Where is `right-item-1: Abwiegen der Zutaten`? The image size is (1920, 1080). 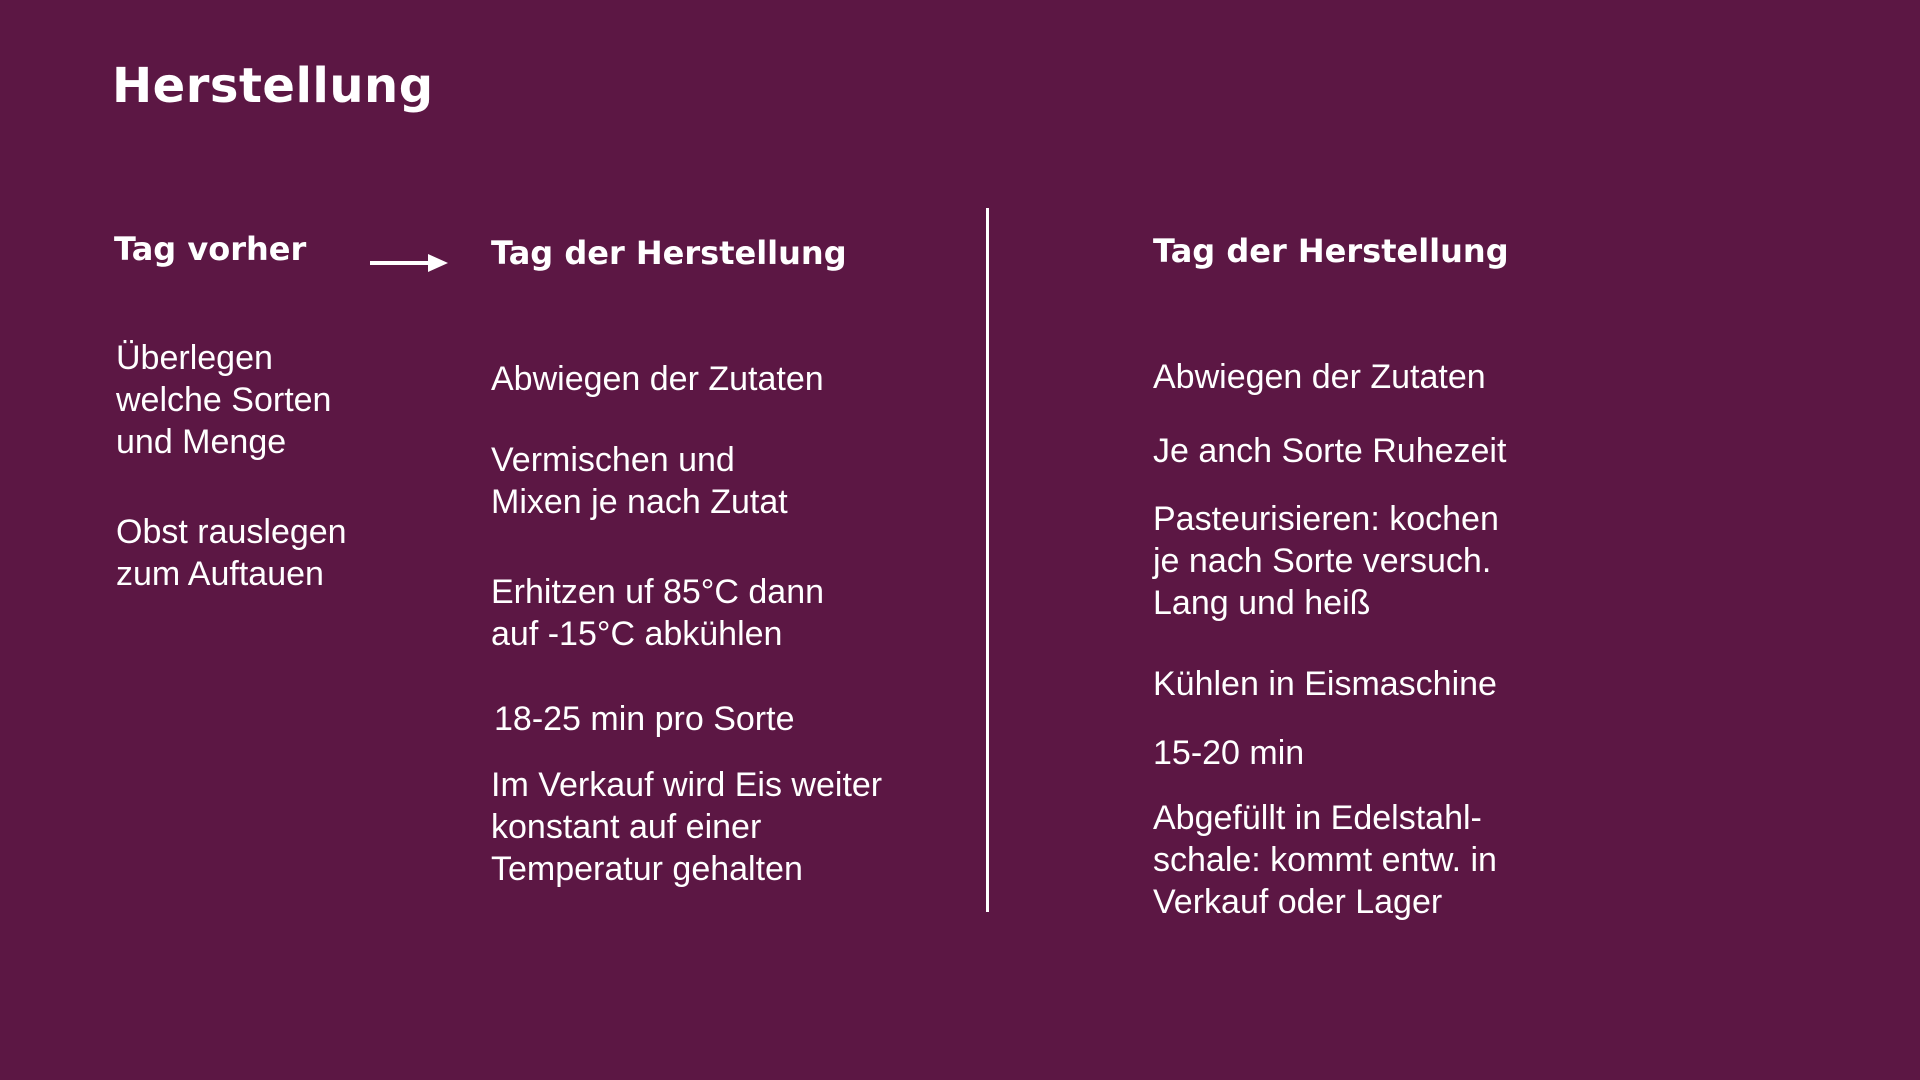
right-item-1: Abwiegen der Zutaten is located at coordinates (1319, 377).